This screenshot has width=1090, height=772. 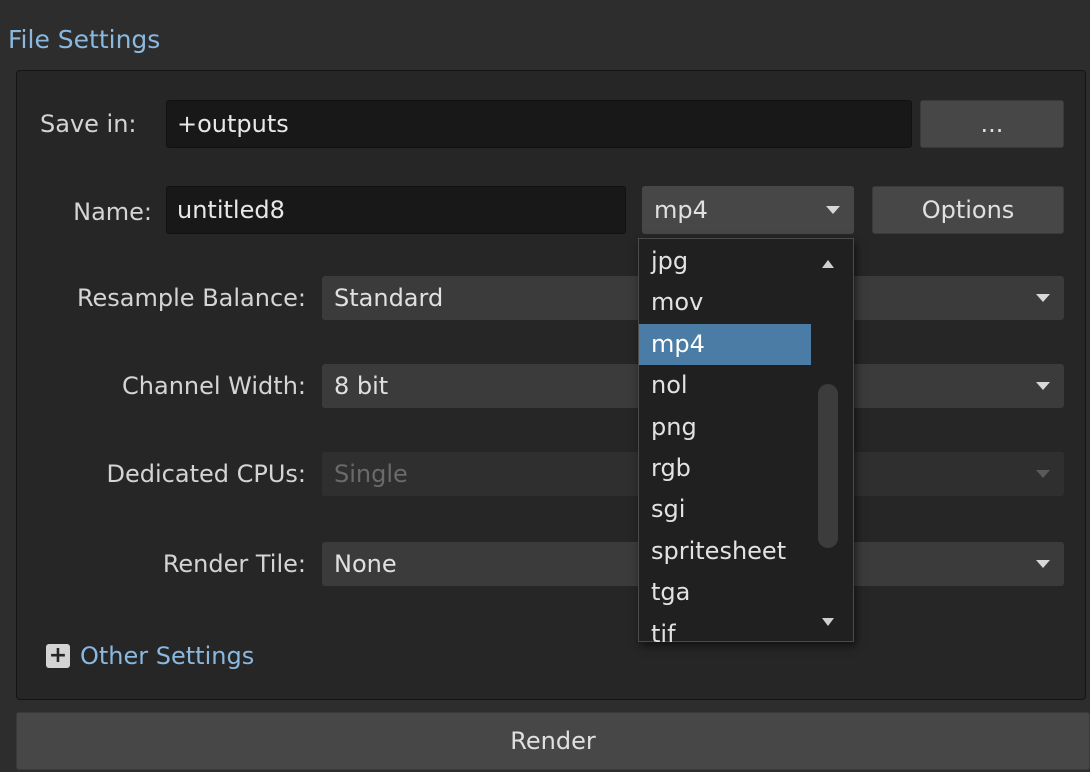 What do you see at coordinates (725, 468) in the screenshot?
I see `format-option-rgb: rgb` at bounding box center [725, 468].